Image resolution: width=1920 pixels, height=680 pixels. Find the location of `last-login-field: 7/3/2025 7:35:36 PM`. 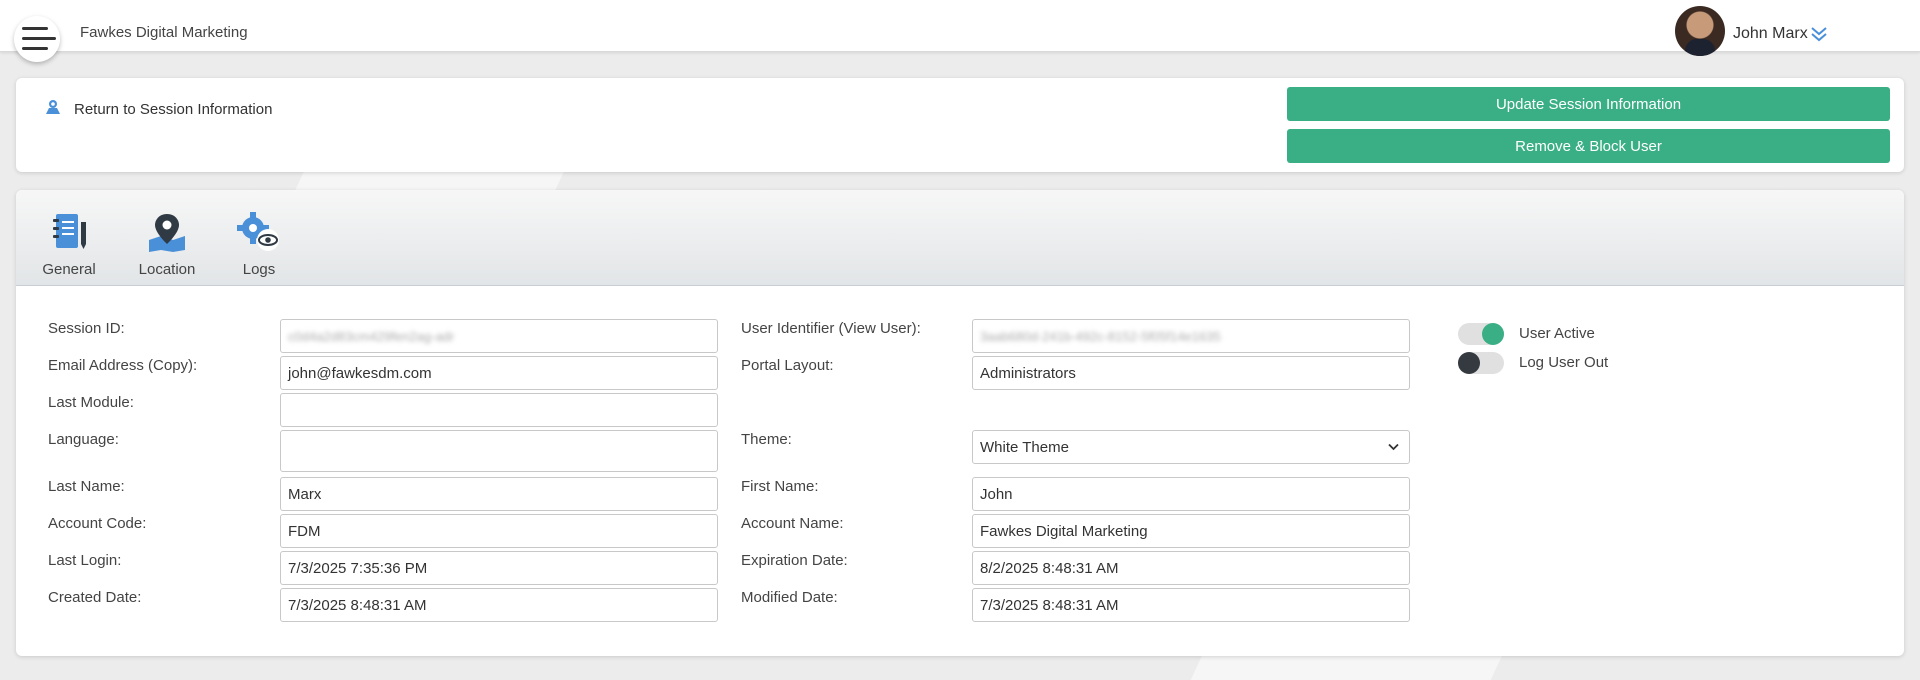

last-login-field: 7/3/2025 7:35:36 PM is located at coordinates (499, 568).